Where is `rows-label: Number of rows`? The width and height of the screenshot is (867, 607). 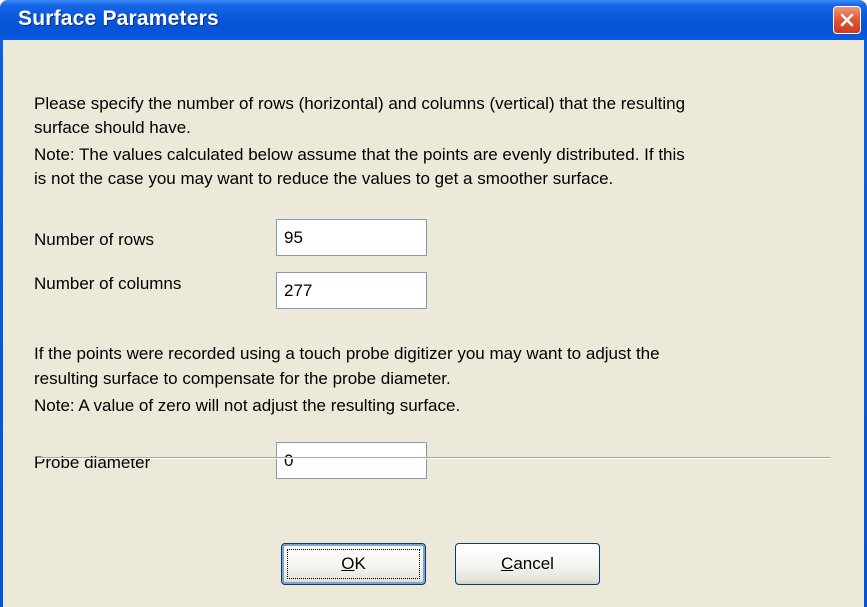 rows-label: Number of rows is located at coordinates (94, 239).